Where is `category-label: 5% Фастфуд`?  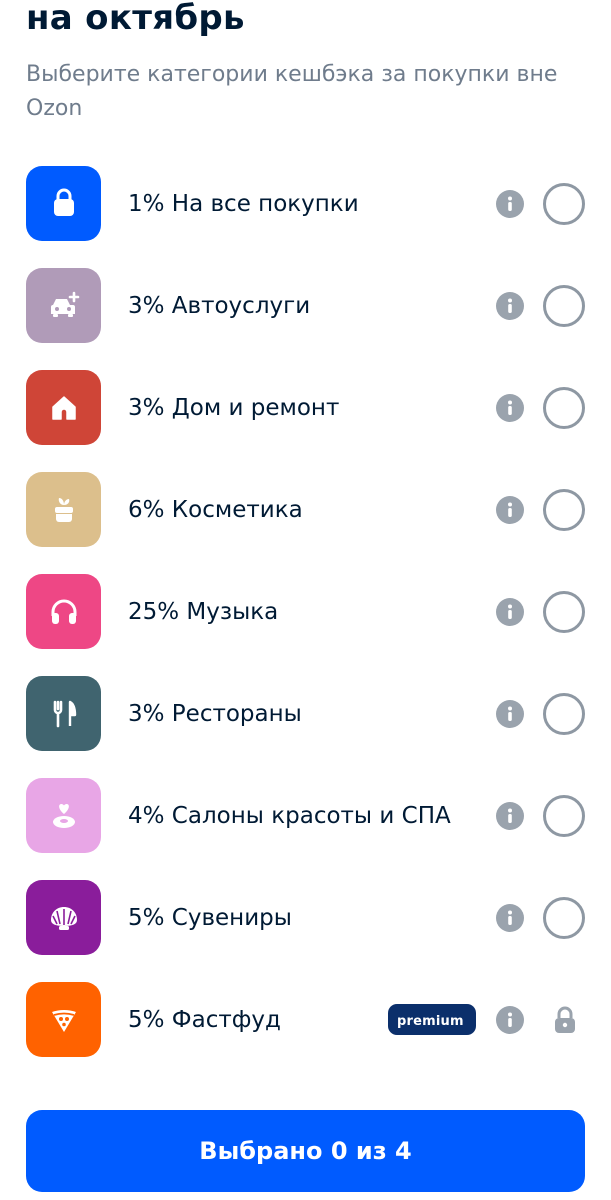 category-label: 5% Фастфуд is located at coordinates (204, 1019).